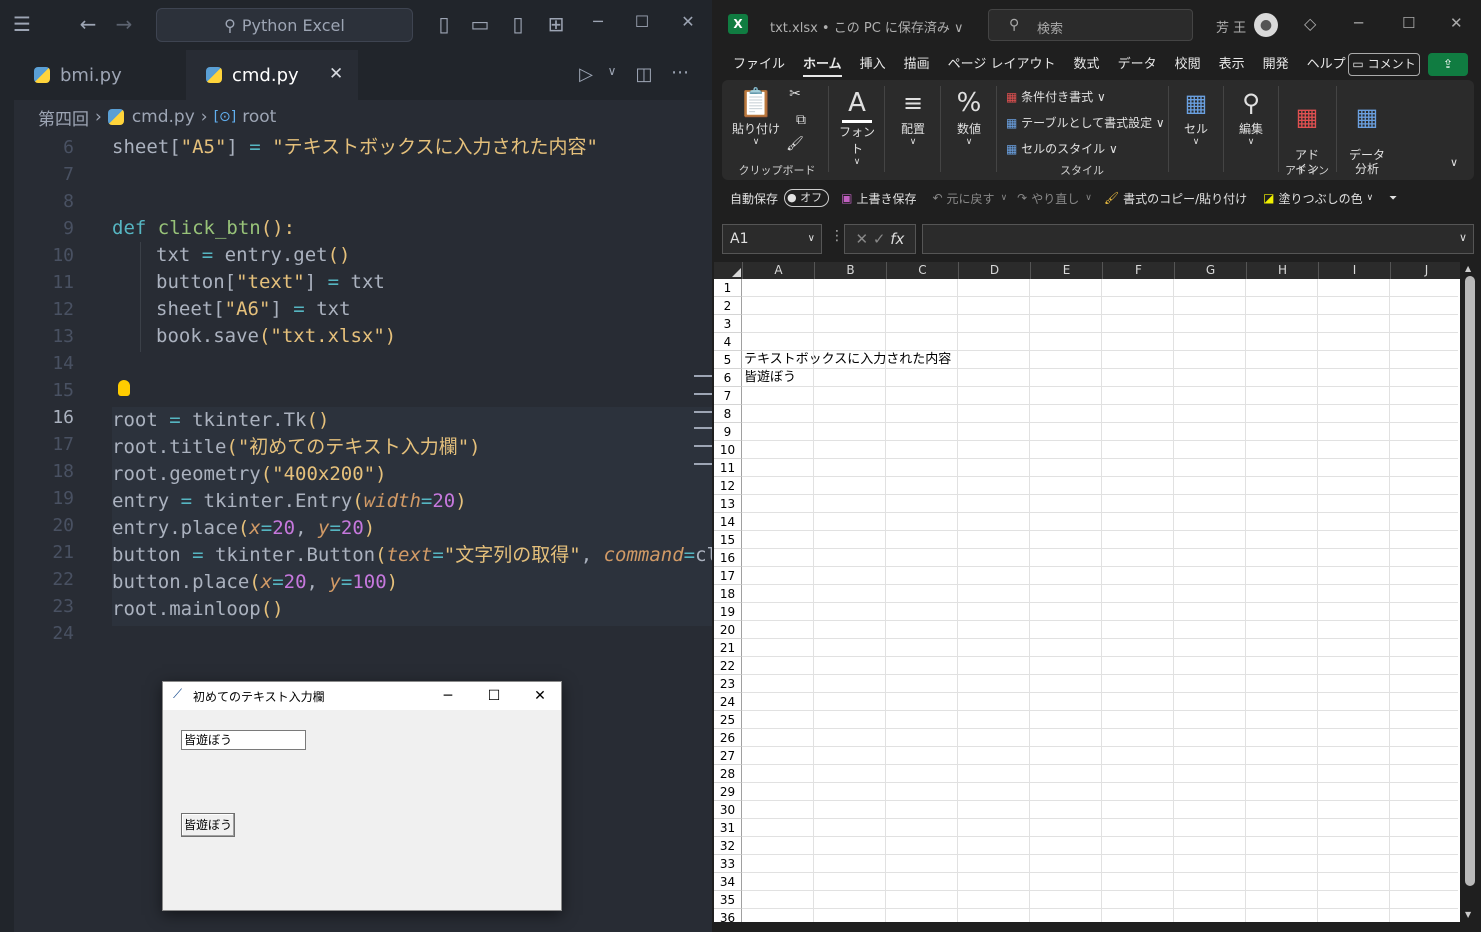  Describe the element at coordinates (873, 65) in the screenshot. I see `ribbon-tab: 挿入` at that location.